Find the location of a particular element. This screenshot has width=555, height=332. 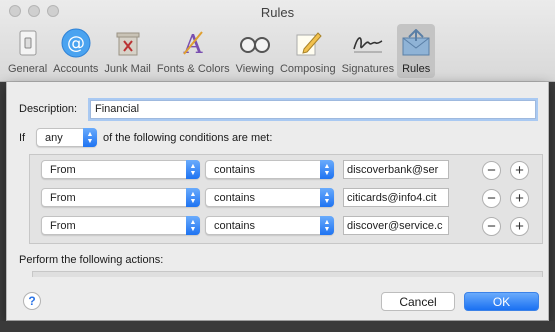

tab-label: General is located at coordinates (28, 69).